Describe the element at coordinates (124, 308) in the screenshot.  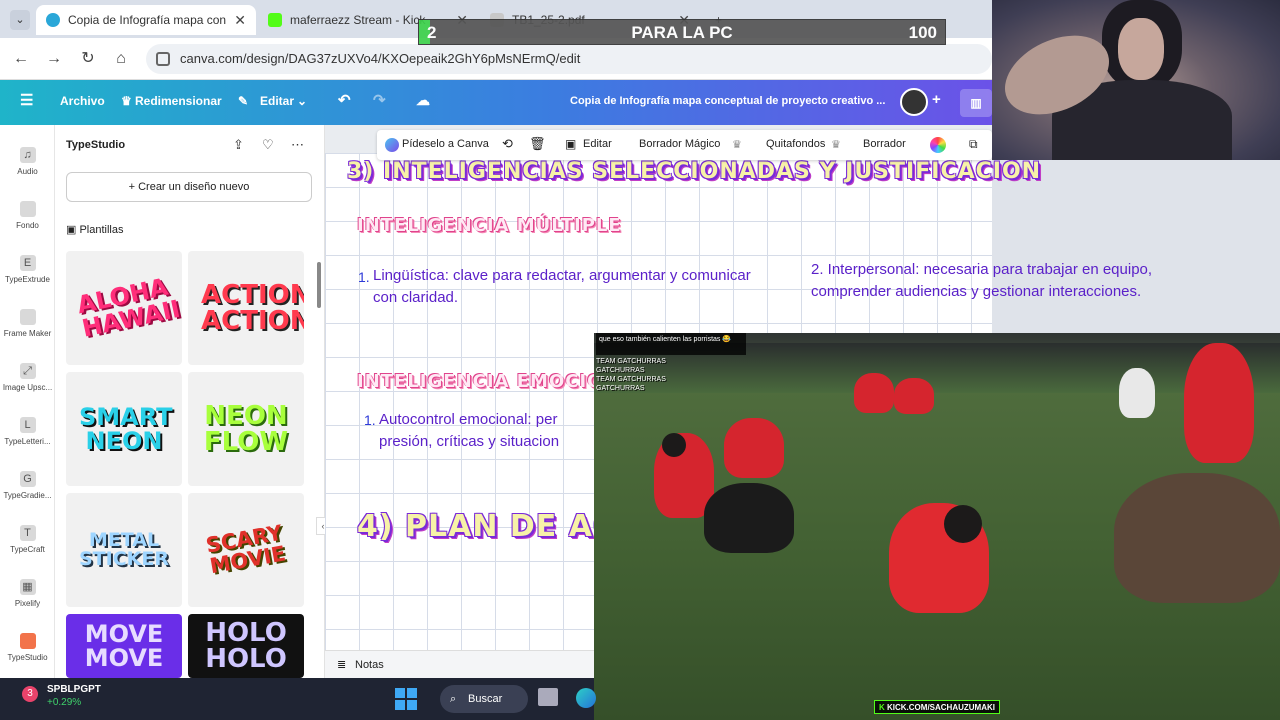
I see `template-card: ALOHA HAWAII` at that location.